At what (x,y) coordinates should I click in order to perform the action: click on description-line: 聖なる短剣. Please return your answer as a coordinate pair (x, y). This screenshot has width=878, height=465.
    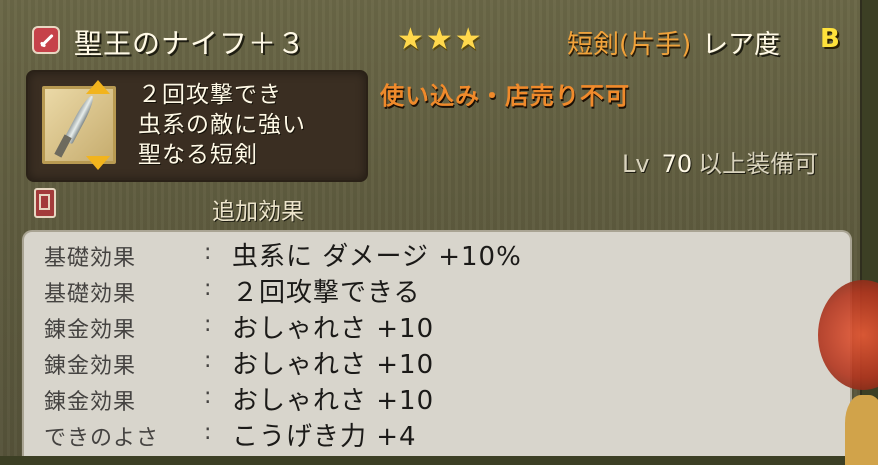
    Looking at the image, I should click on (198, 155).